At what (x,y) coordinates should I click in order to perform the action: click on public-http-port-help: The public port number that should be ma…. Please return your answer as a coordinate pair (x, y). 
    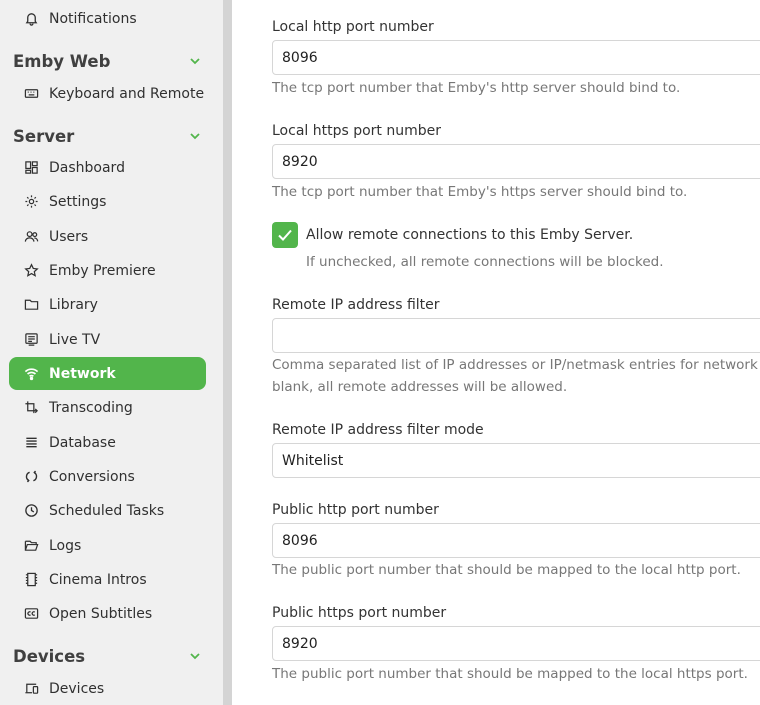
    Looking at the image, I should click on (506, 570).